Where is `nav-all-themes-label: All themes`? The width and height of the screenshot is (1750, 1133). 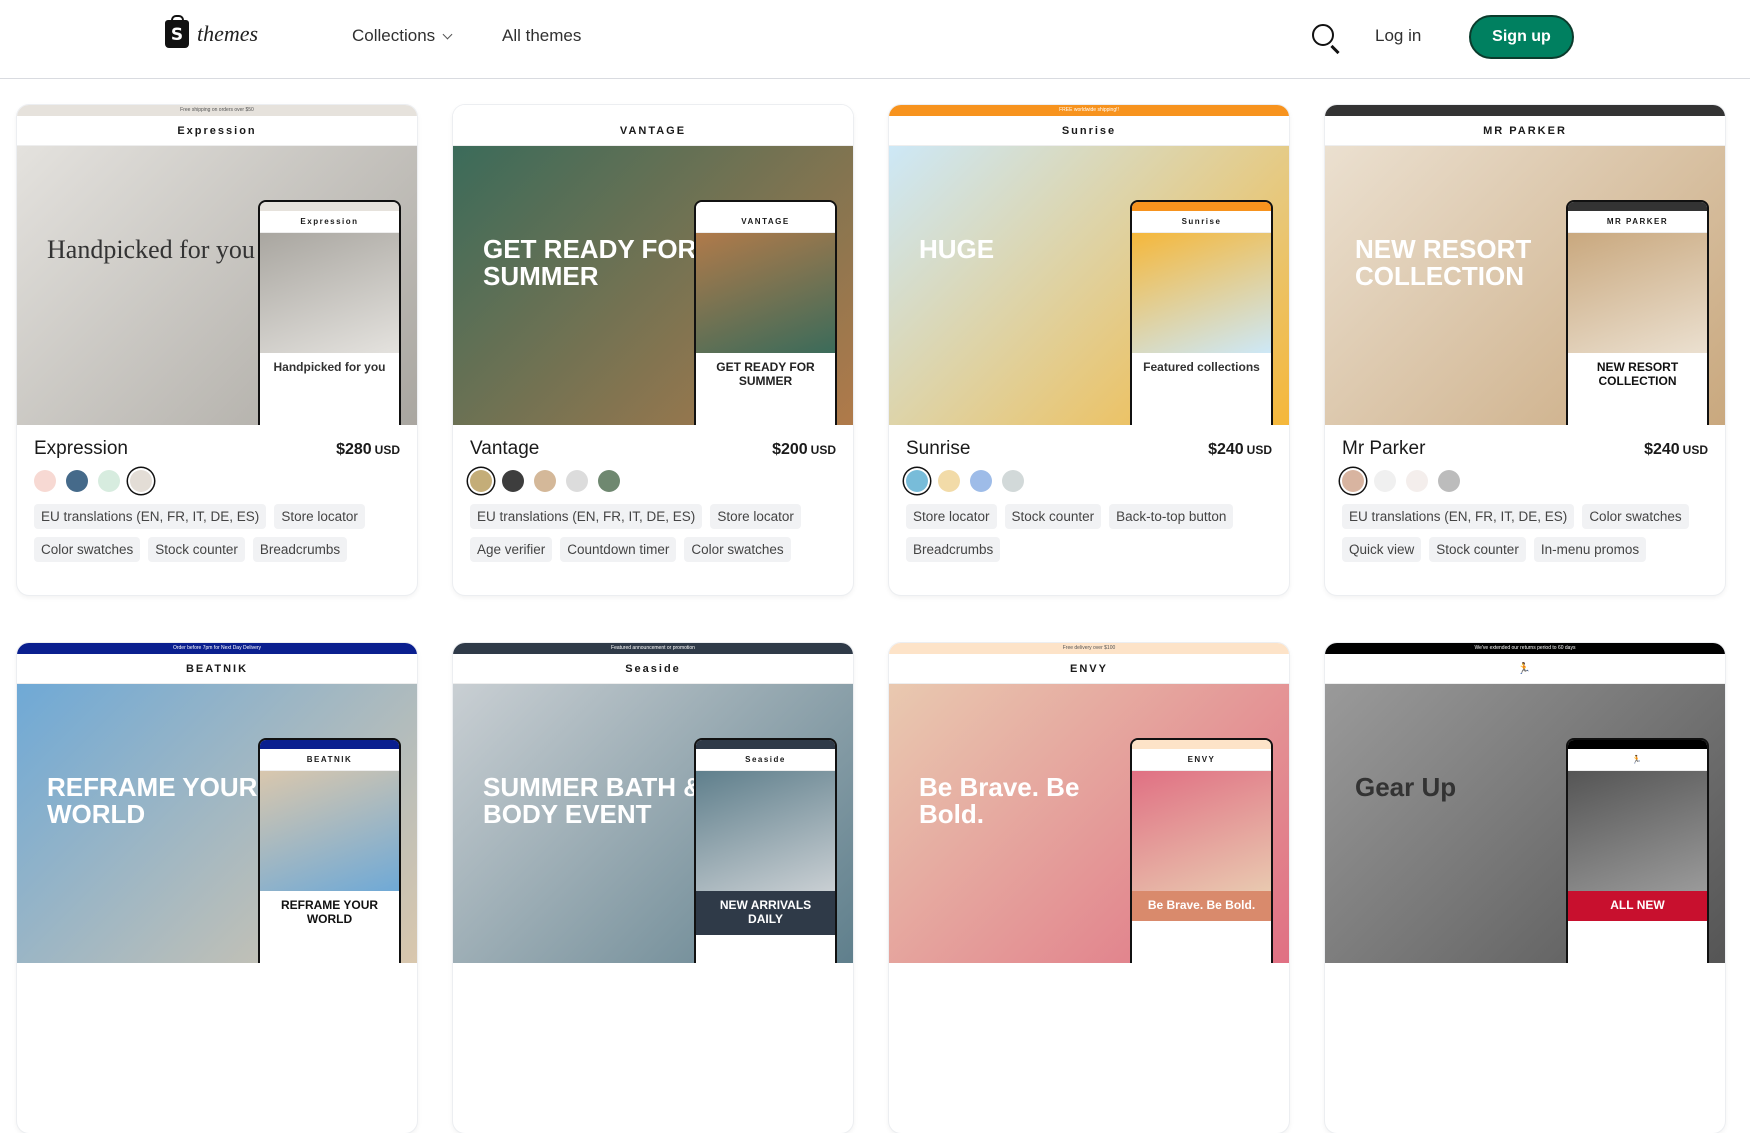 nav-all-themes-label: All themes is located at coordinates (542, 35).